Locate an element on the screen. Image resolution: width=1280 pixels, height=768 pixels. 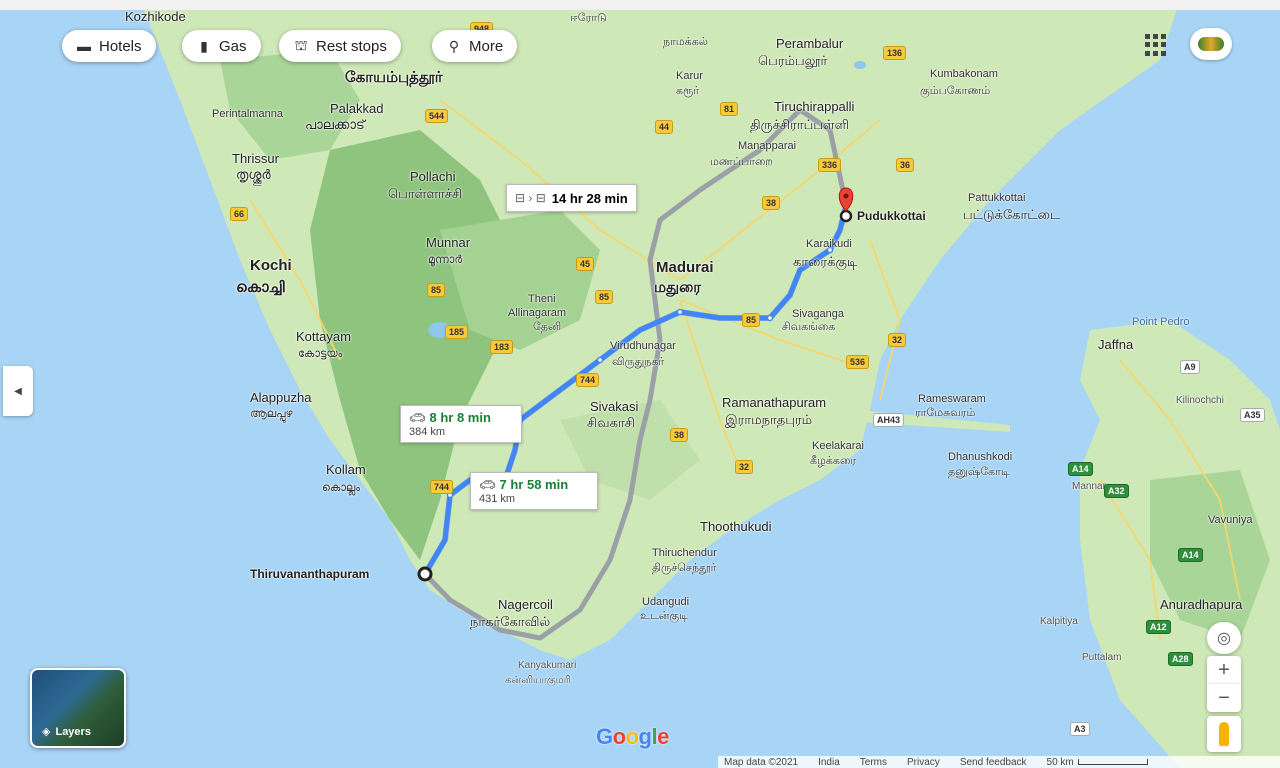
privacy-link: Privacy is located at coordinates (923, 762).